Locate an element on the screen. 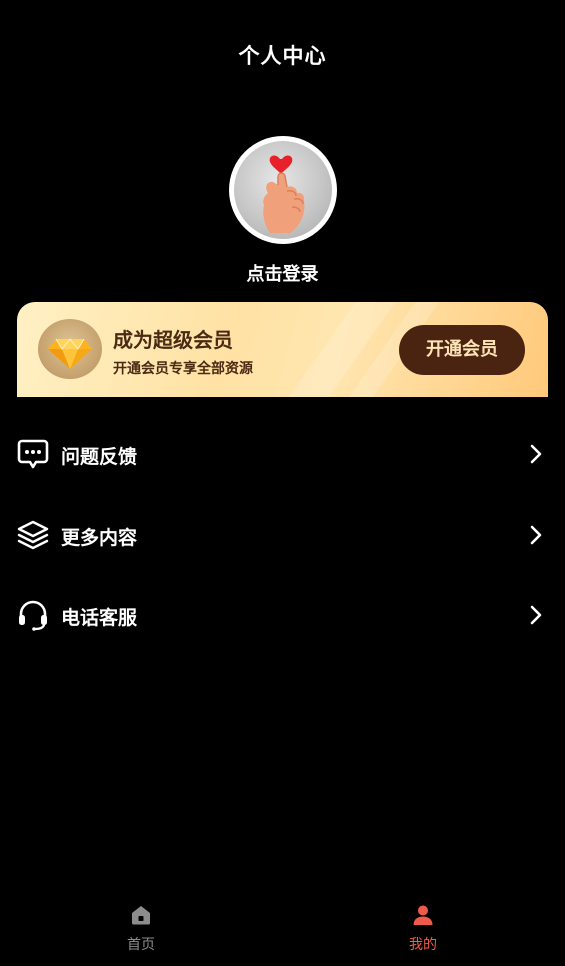 The height and width of the screenshot is (966, 565). menu-item-label: 电话客服 is located at coordinates (99, 618).